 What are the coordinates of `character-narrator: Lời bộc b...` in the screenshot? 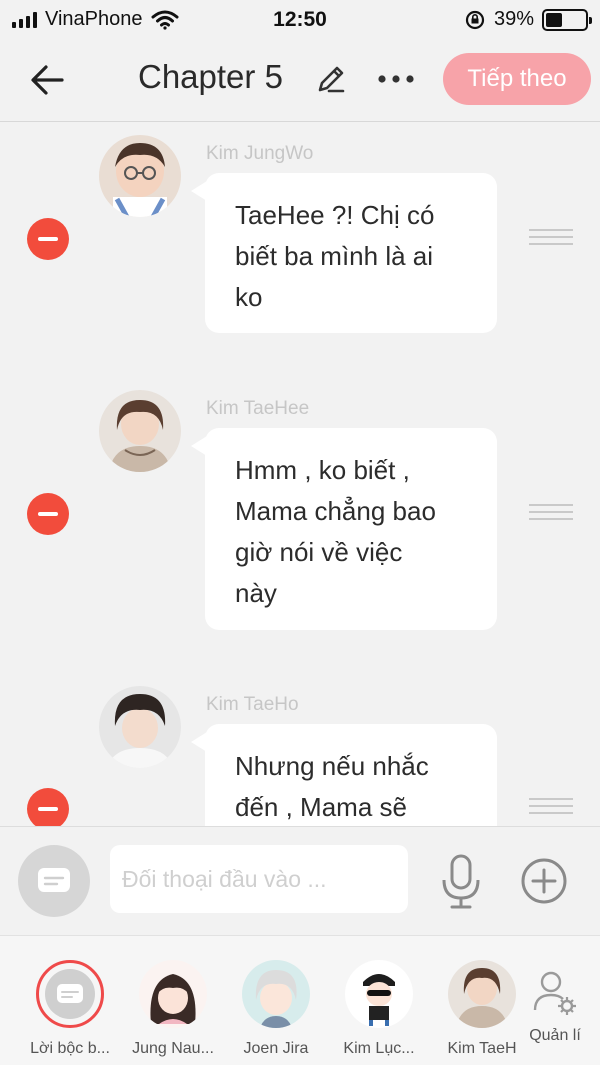 It's located at (70, 1009).